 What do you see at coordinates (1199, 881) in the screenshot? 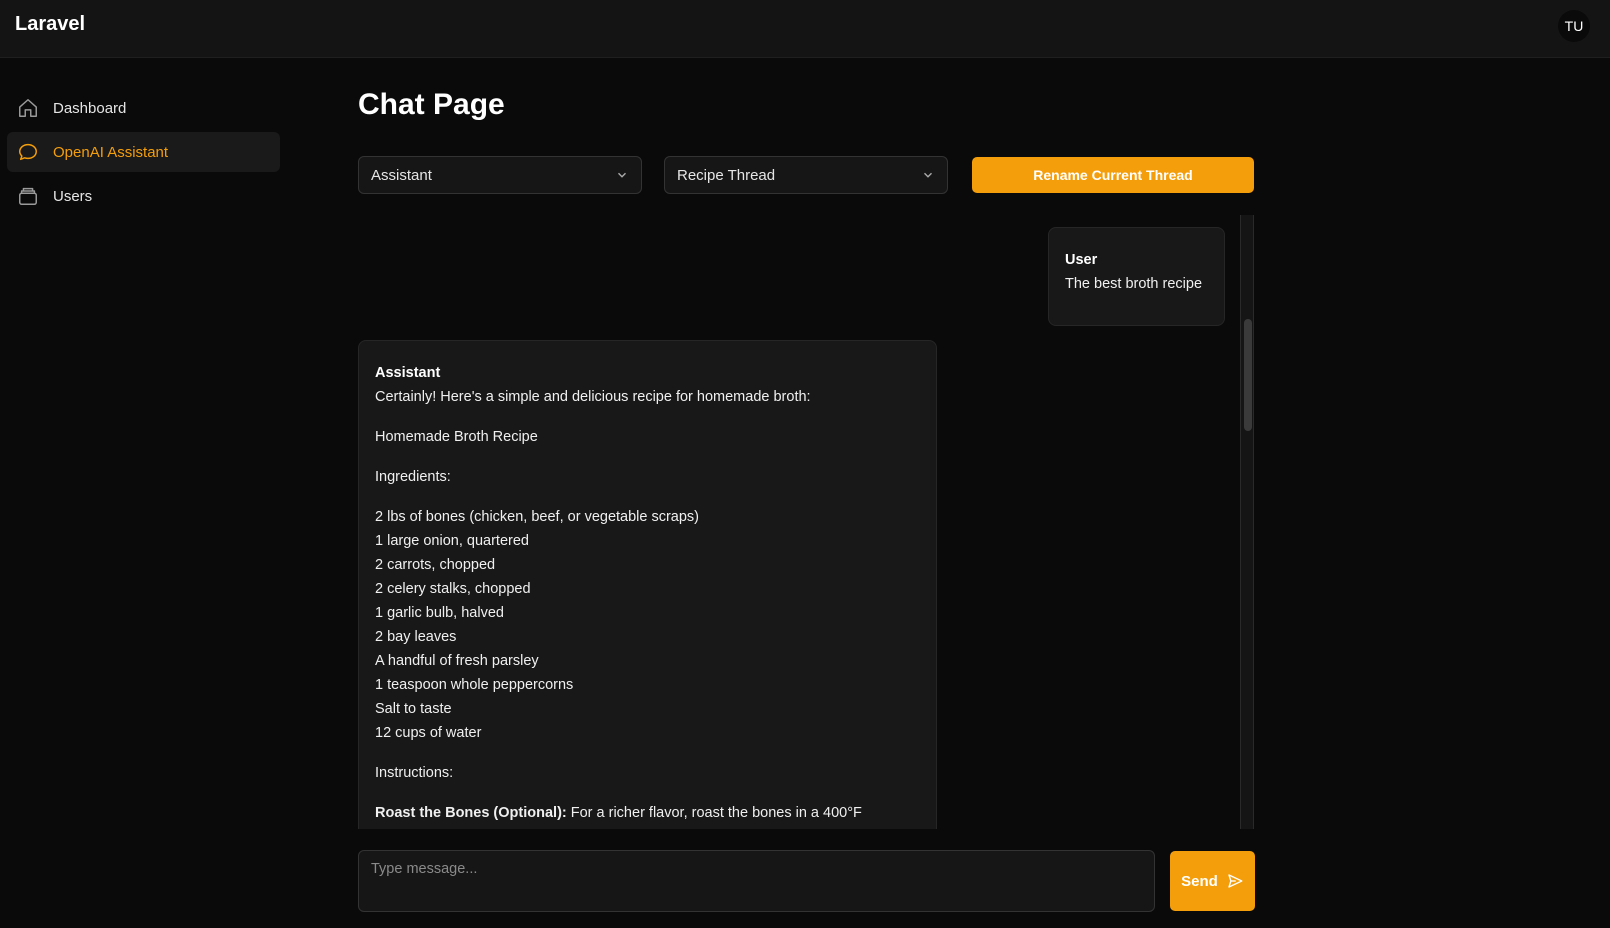
I see `send-label: Send` at bounding box center [1199, 881].